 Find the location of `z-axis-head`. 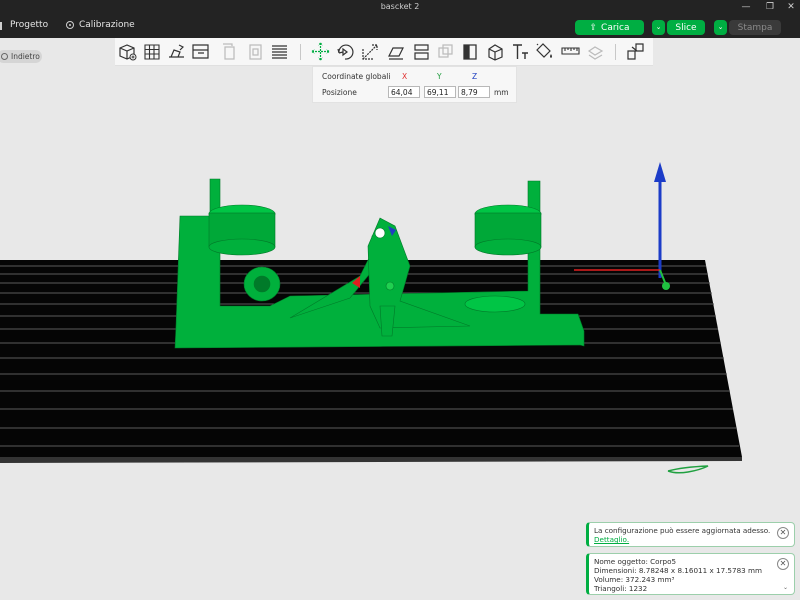

z-axis-head is located at coordinates (660, 172).